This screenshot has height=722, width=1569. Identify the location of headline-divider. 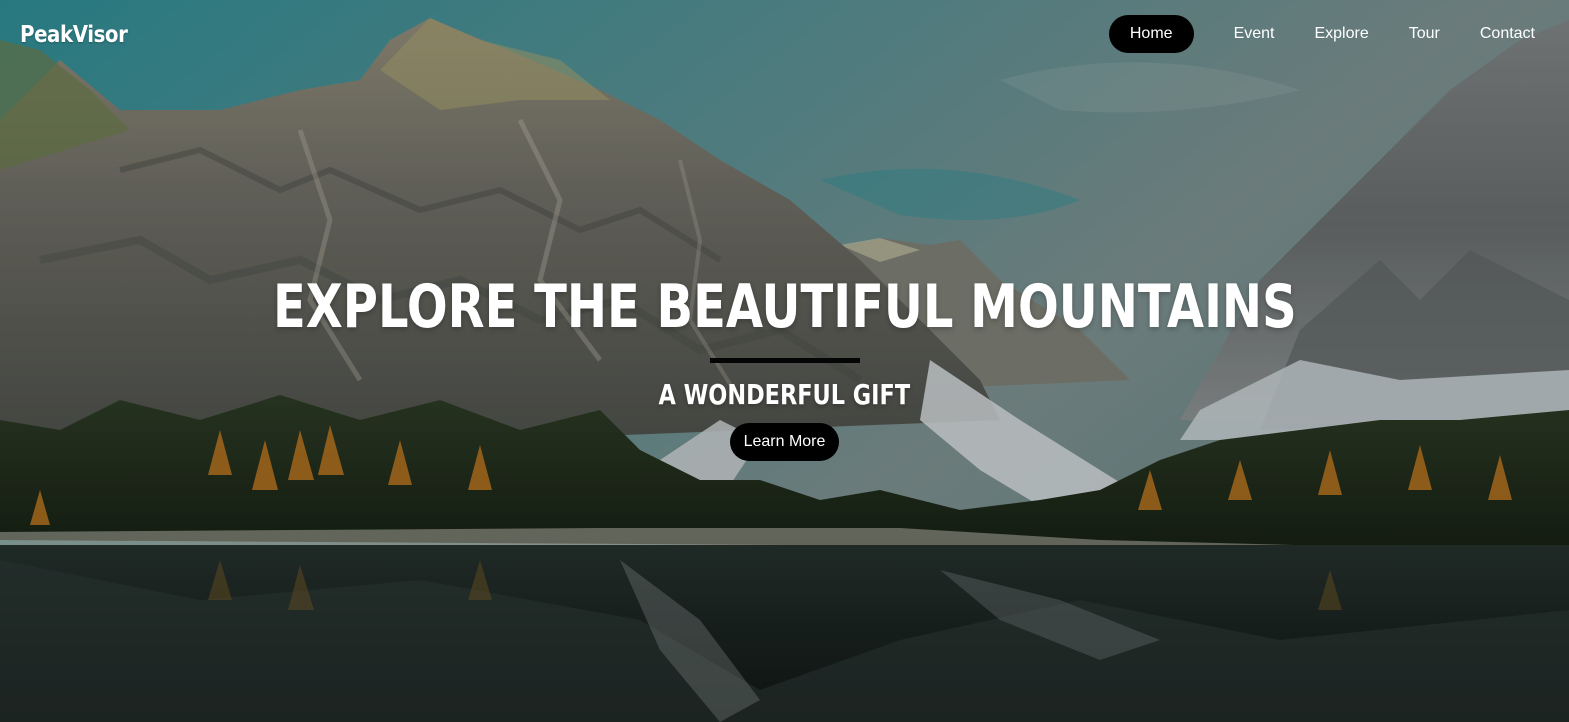
(784, 360).